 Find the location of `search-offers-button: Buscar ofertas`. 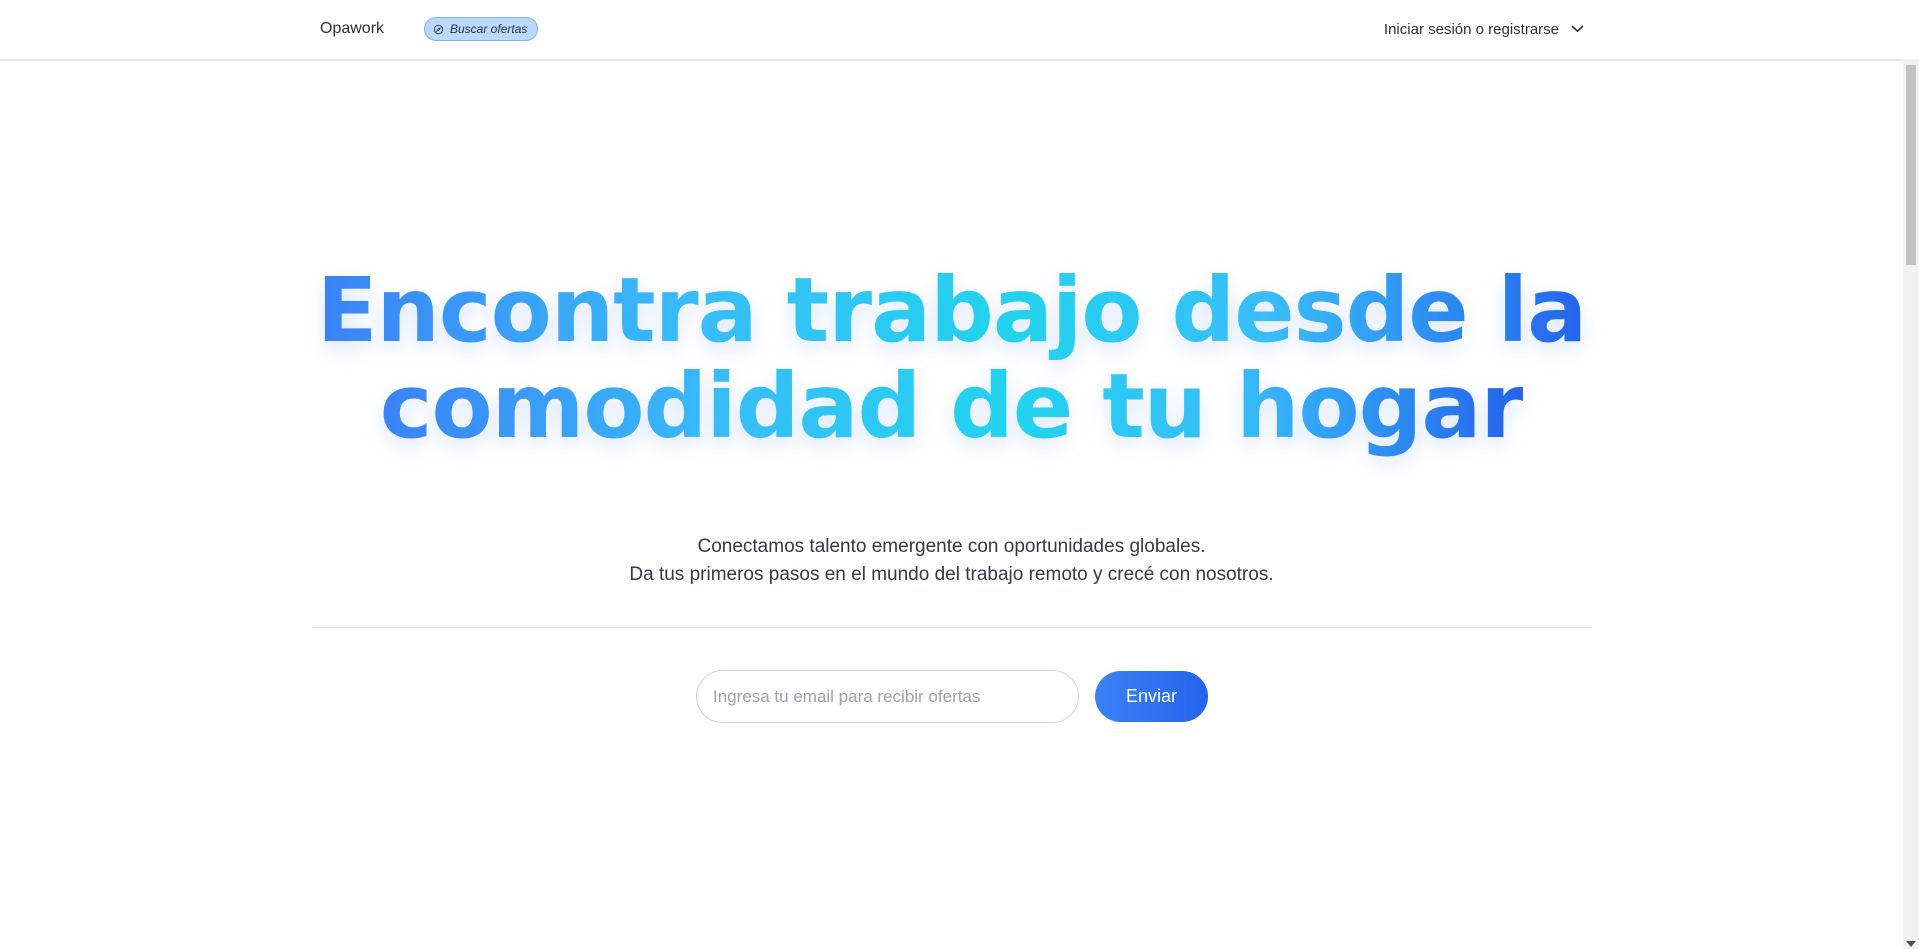

search-offers-button: Buscar ofertas is located at coordinates (481, 29).